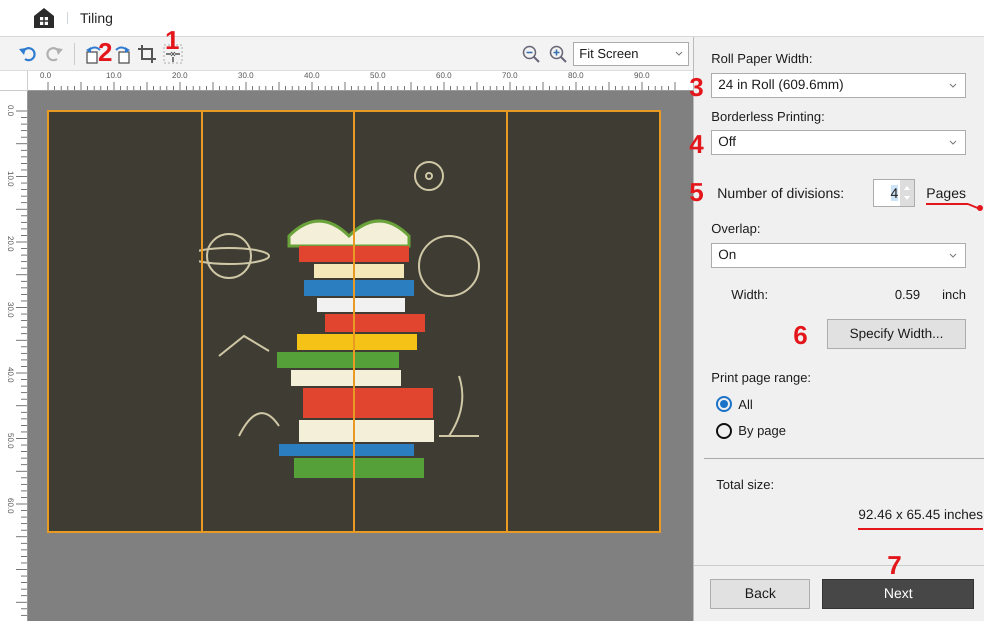 The image size is (984, 621). I want to click on field-label: Overlap:, so click(736, 229).